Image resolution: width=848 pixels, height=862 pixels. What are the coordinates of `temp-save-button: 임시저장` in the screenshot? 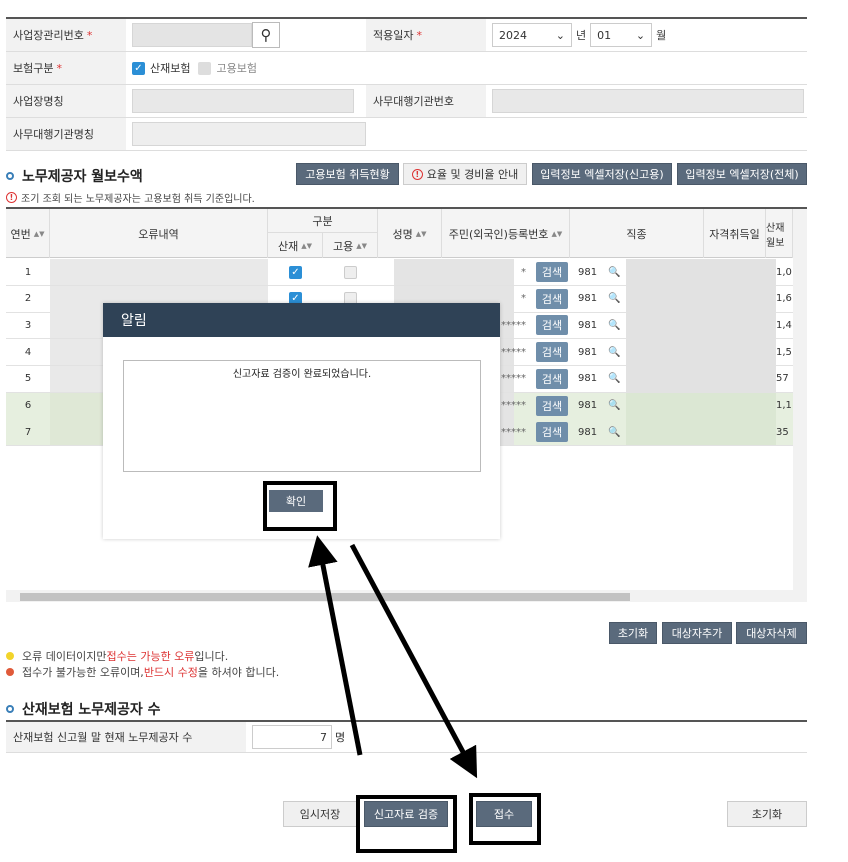 It's located at (320, 814).